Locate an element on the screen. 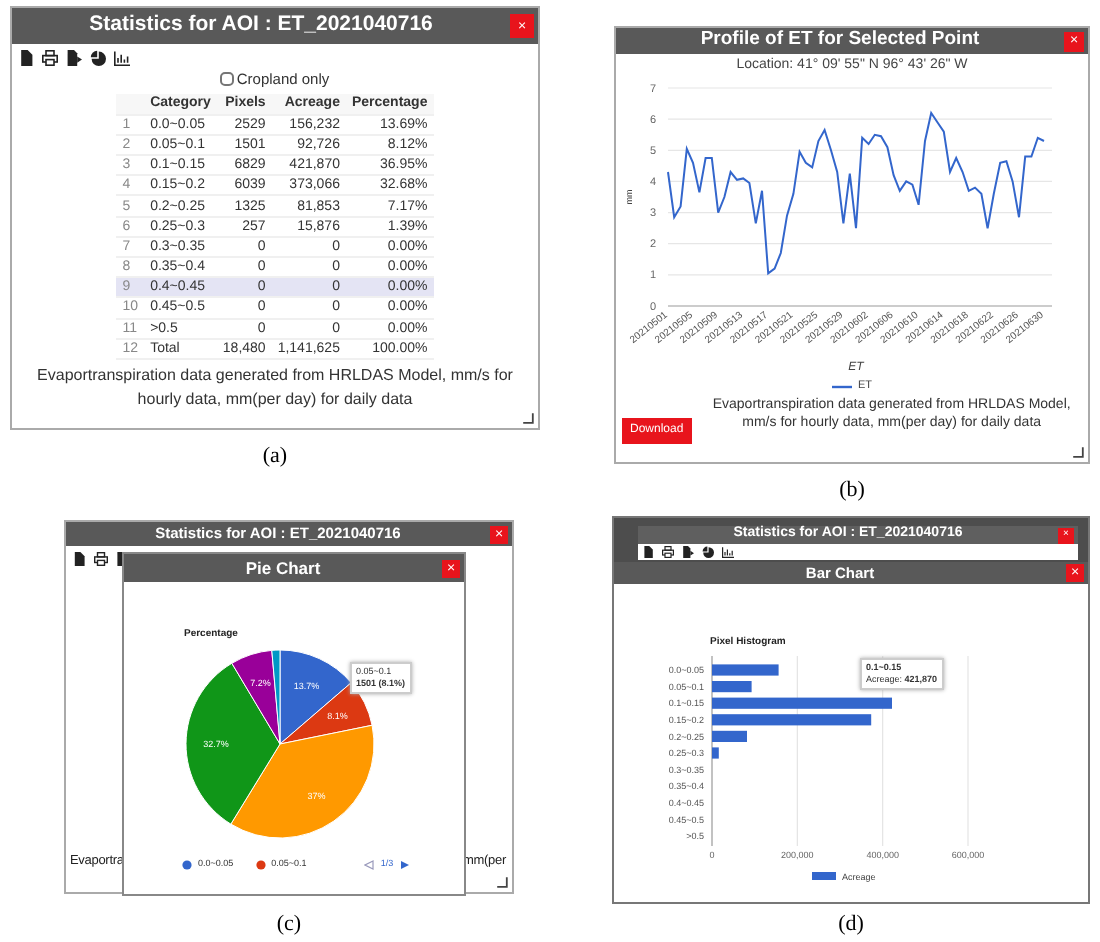 The width and height of the screenshot is (1100, 942). next-page-icon is located at coordinates (404, 864).